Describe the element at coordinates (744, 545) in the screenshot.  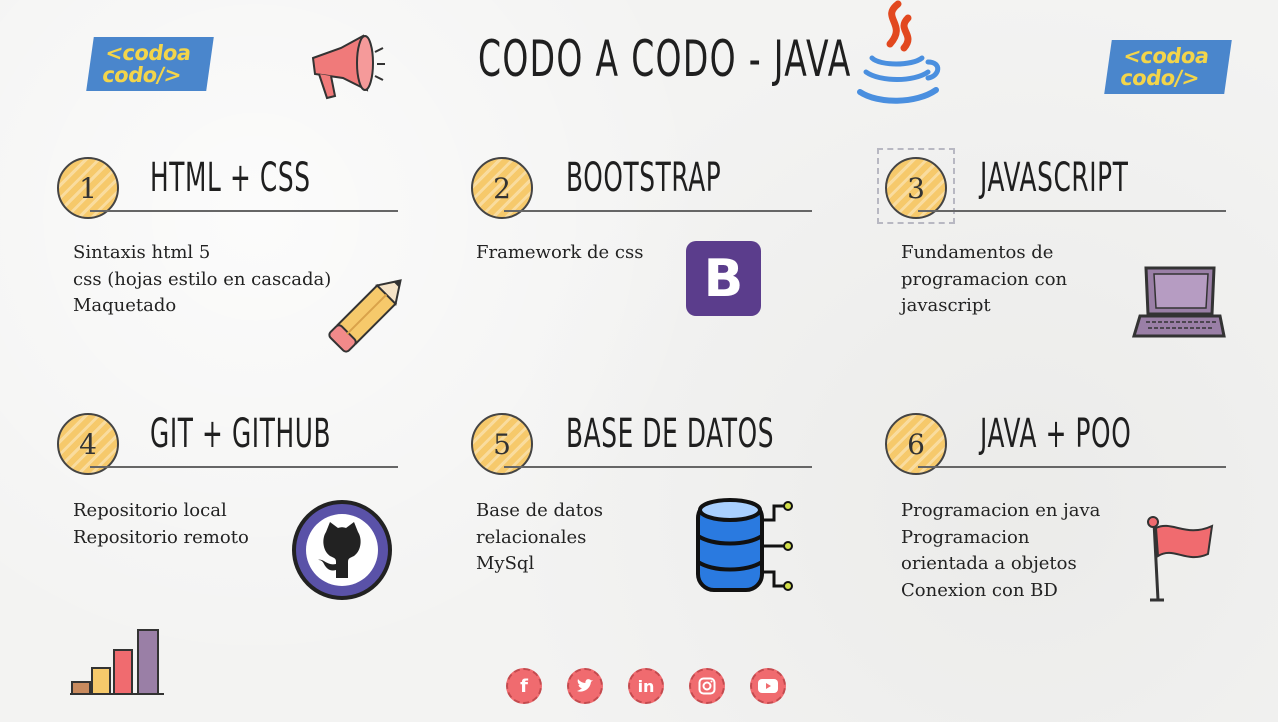
I see `database-icon` at that location.